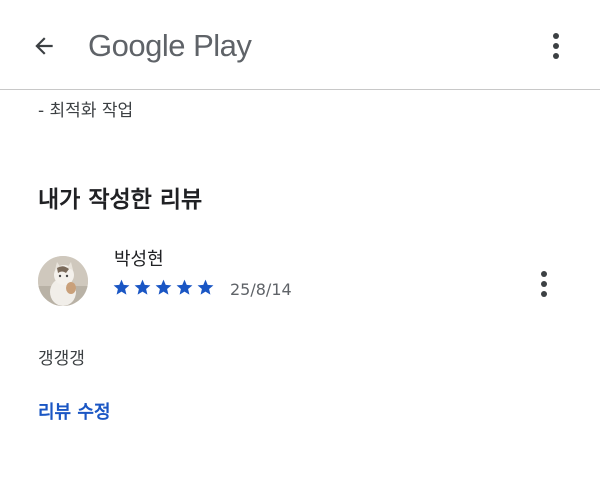 The image size is (600, 482). I want to click on more-options-button, so click(556, 46).